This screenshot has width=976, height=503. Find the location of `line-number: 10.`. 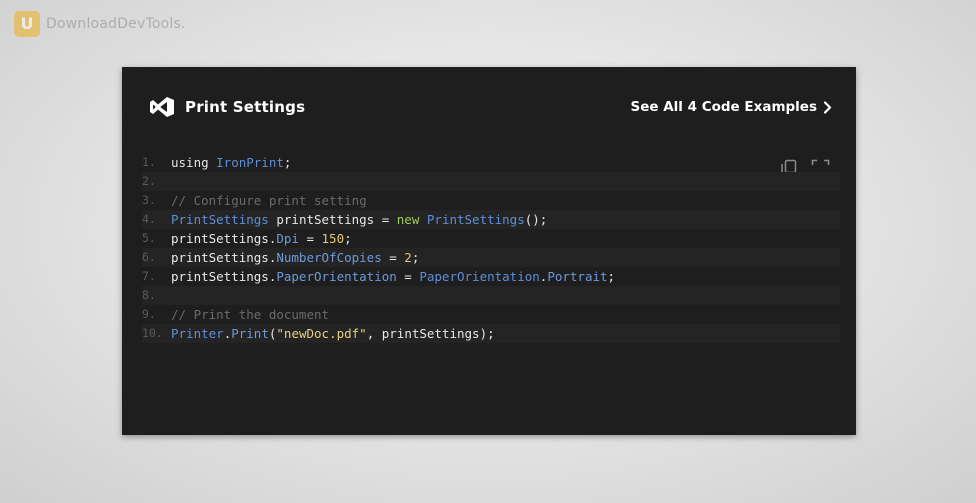

line-number: 10. is located at coordinates (152, 333).